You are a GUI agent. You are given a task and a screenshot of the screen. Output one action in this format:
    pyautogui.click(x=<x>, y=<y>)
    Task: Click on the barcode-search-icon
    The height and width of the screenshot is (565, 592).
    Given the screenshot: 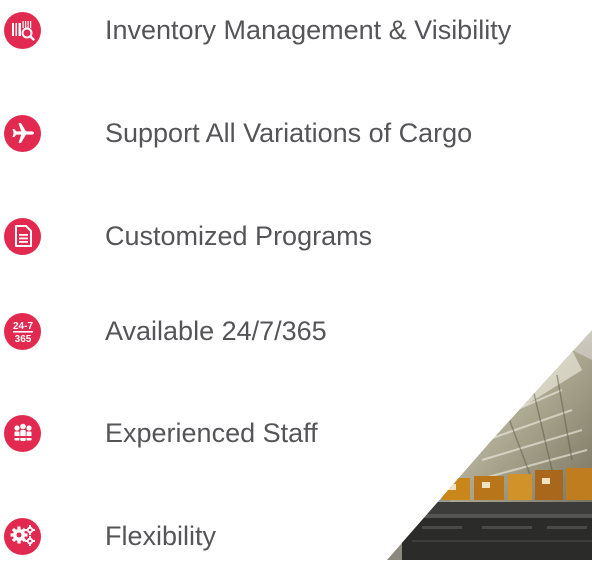 What is the action you would take?
    pyautogui.click(x=22, y=30)
    